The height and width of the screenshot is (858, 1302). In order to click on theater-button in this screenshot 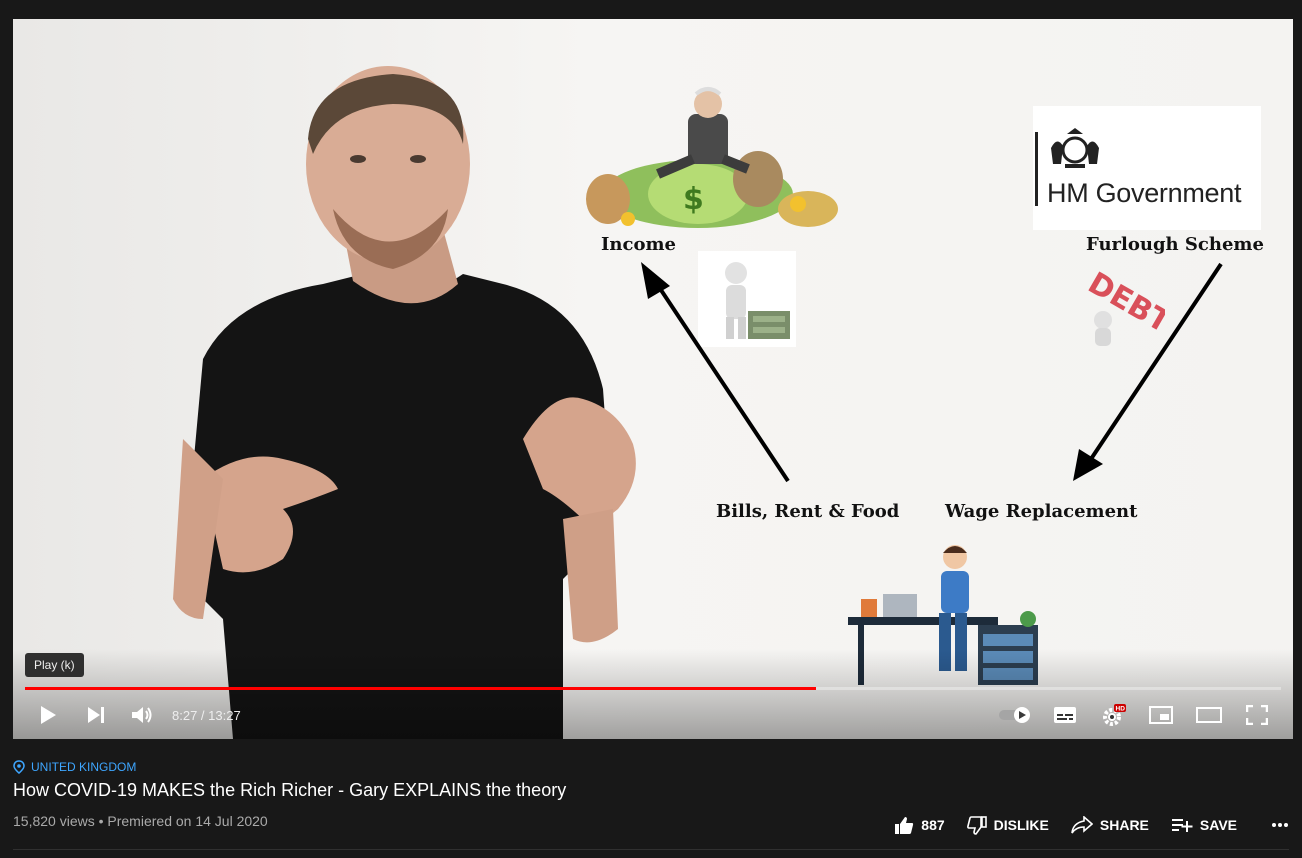, I will do `click(1209, 715)`.